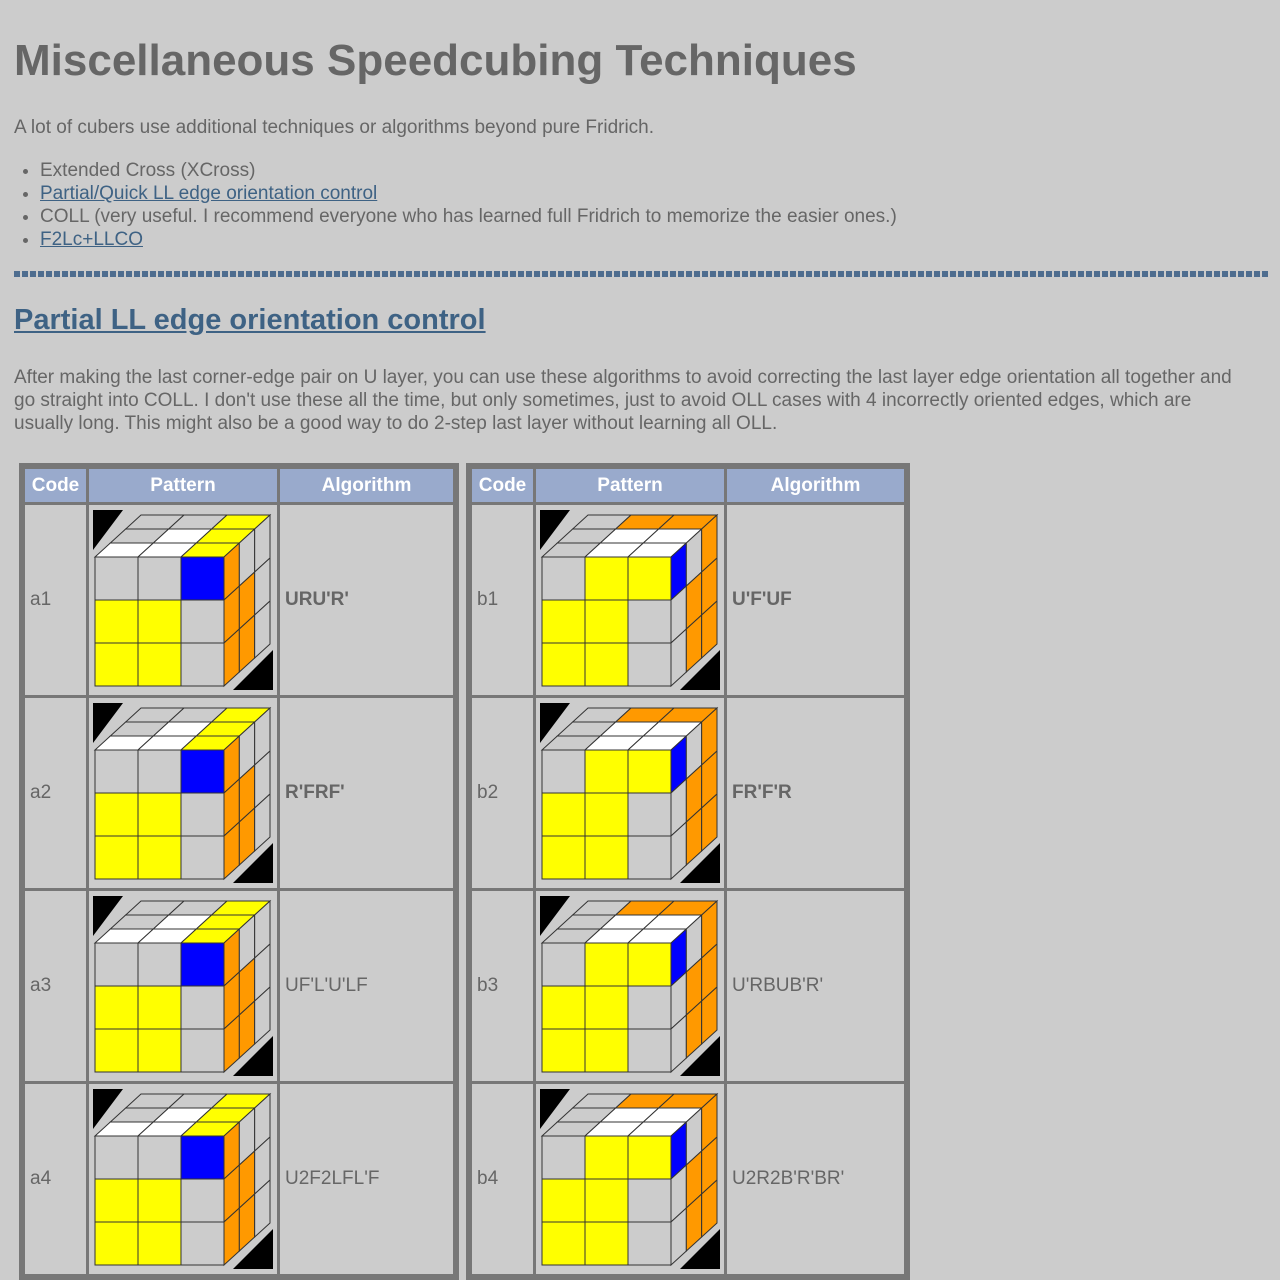 The image size is (1280, 1280). Describe the element at coordinates (815, 1179) in the screenshot. I see `case-algorithm: U2R2B'R'BR'` at that location.